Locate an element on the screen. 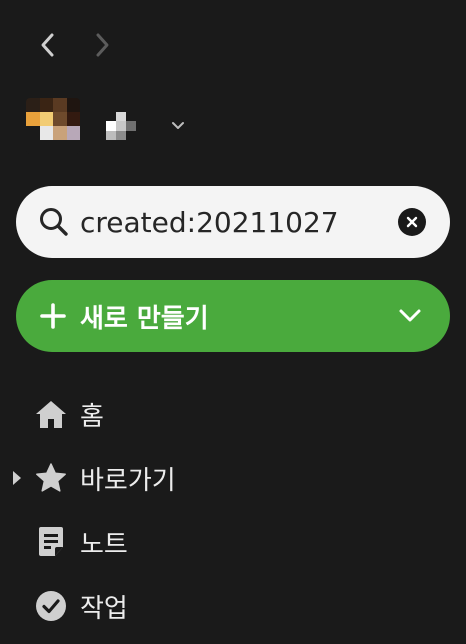 The image size is (466, 644). expand-caret-icon is located at coordinates (17, 478).